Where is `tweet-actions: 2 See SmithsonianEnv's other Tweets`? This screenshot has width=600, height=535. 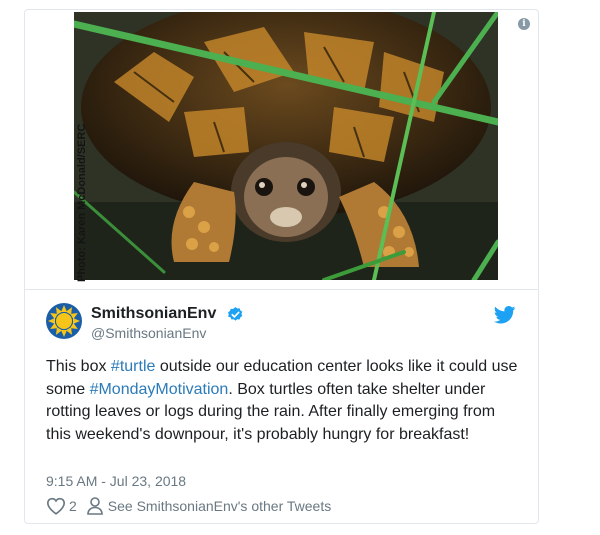 tweet-actions: 2 See SmithsonianEnv's other Tweets is located at coordinates (188, 506).